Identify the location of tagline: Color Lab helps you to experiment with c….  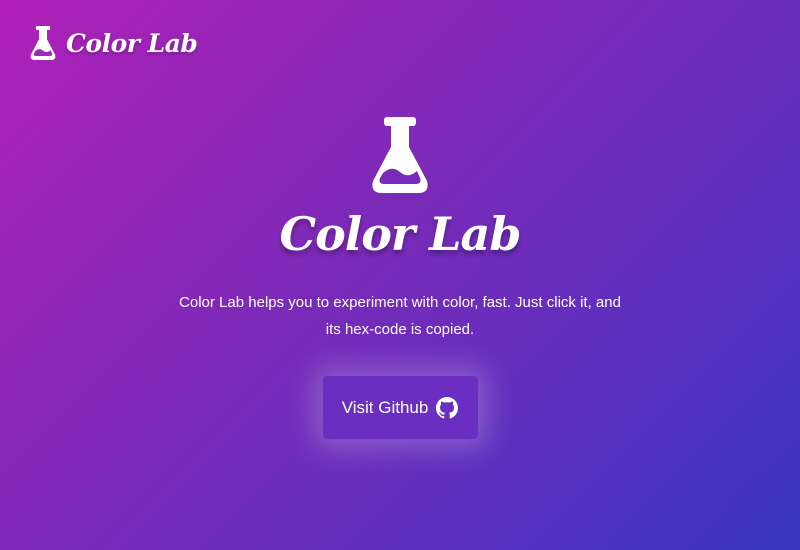
(400, 316).